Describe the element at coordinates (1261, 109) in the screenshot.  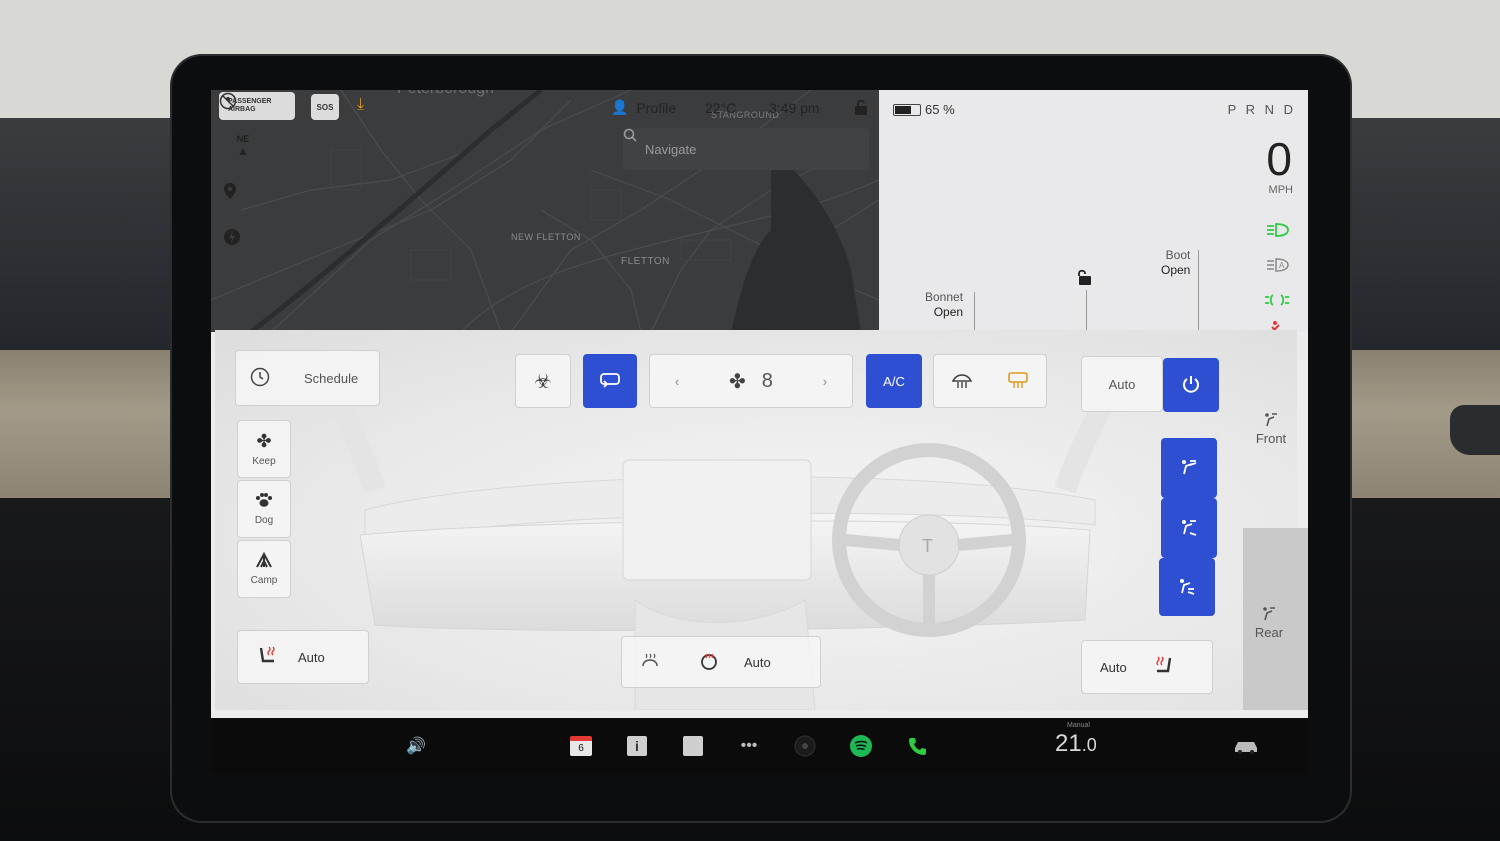
I see `gear-selector: P R N D` at that location.